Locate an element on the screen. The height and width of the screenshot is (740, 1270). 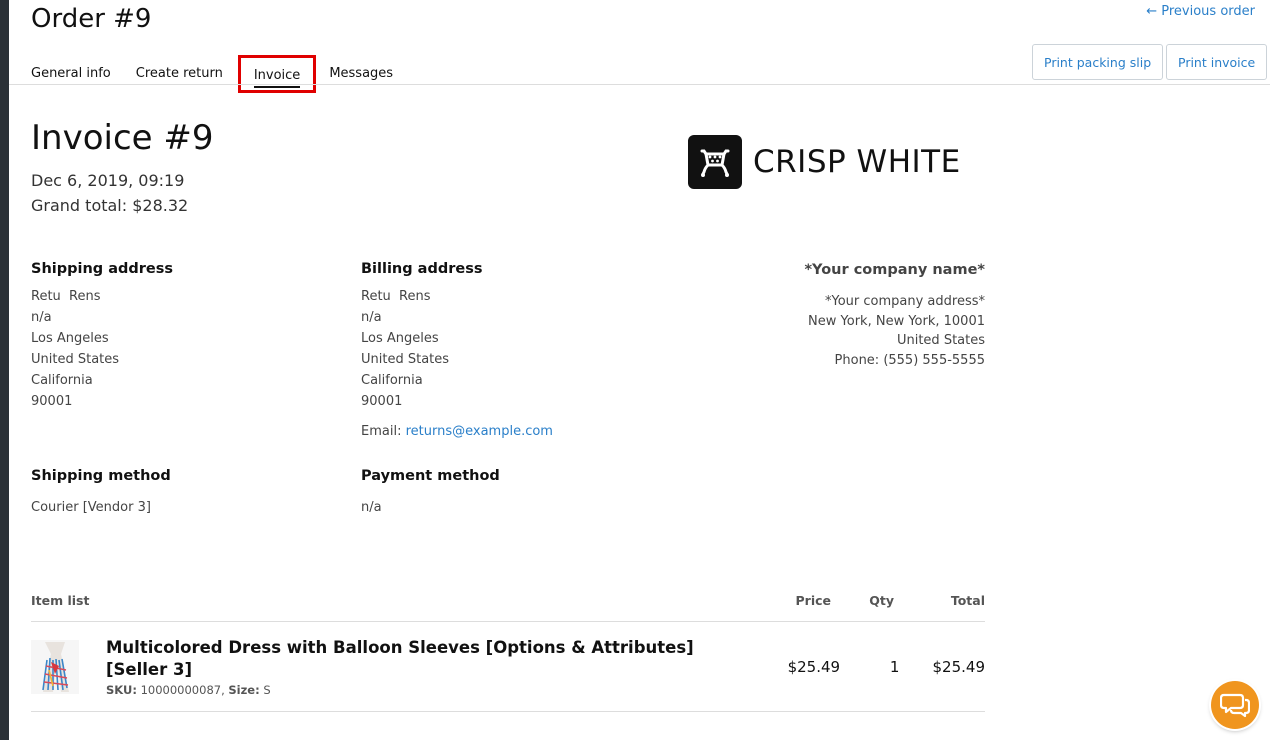
print-invoice-button: Print invoice is located at coordinates (1217, 62).